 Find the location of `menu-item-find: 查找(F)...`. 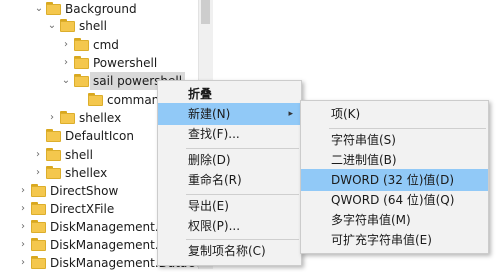

menu-item-find: 查找(F)... is located at coordinates (229, 134).